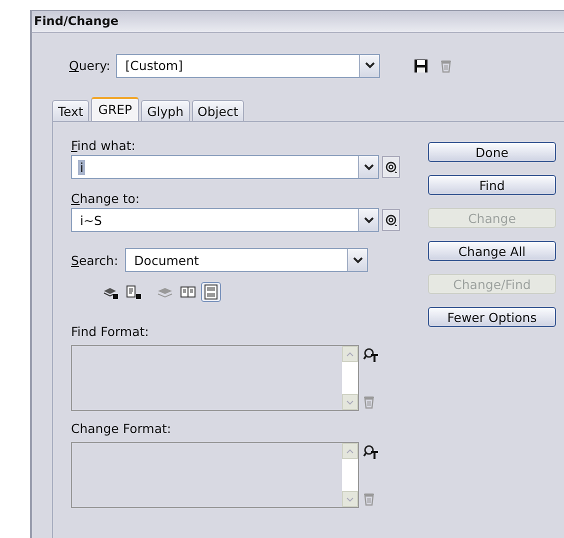 This screenshot has height=538, width=564. I want to click on tab: GREP, so click(115, 109).